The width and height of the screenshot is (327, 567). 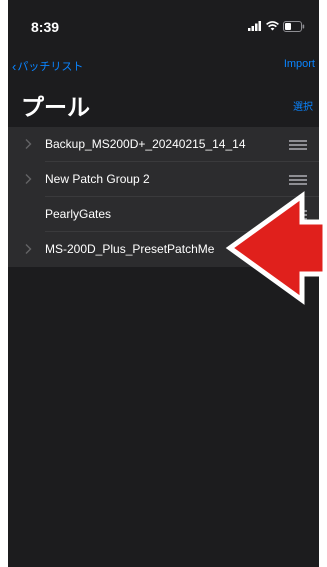 What do you see at coordinates (130, 249) in the screenshot?
I see `list-item-label: MS-200D_Plus_PresetPatchMe` at bounding box center [130, 249].